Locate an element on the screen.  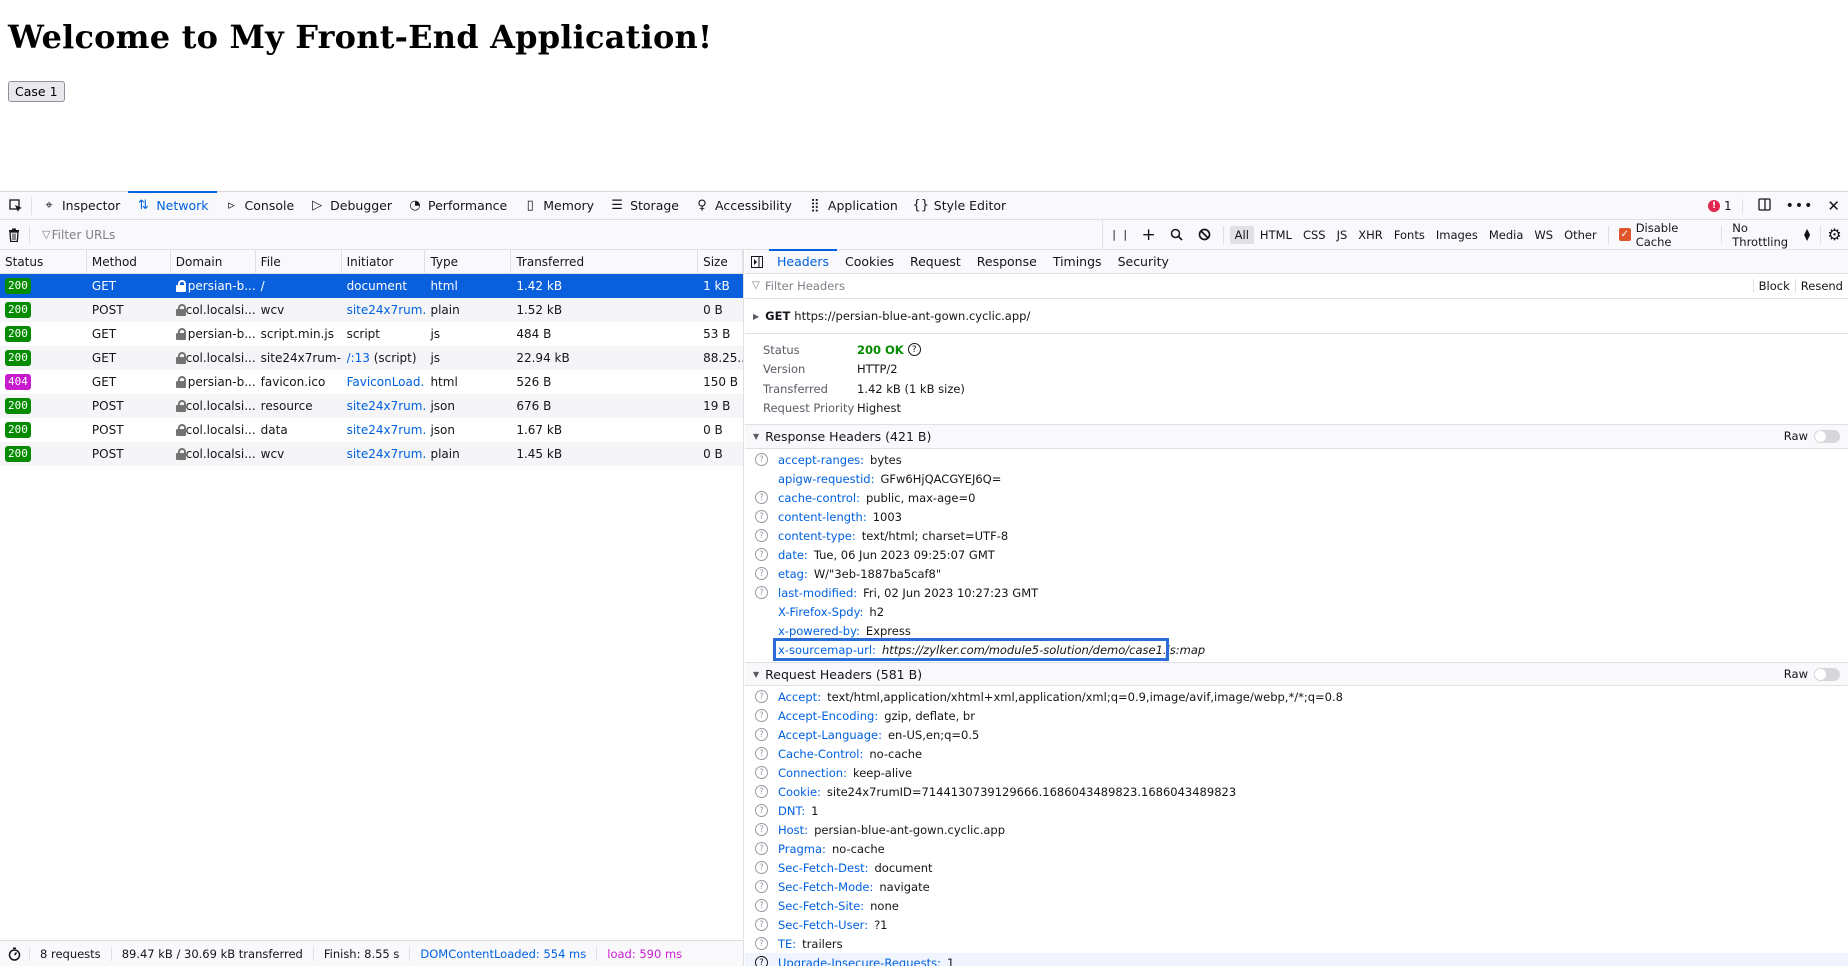
details-tab-request: Request is located at coordinates (935, 262).